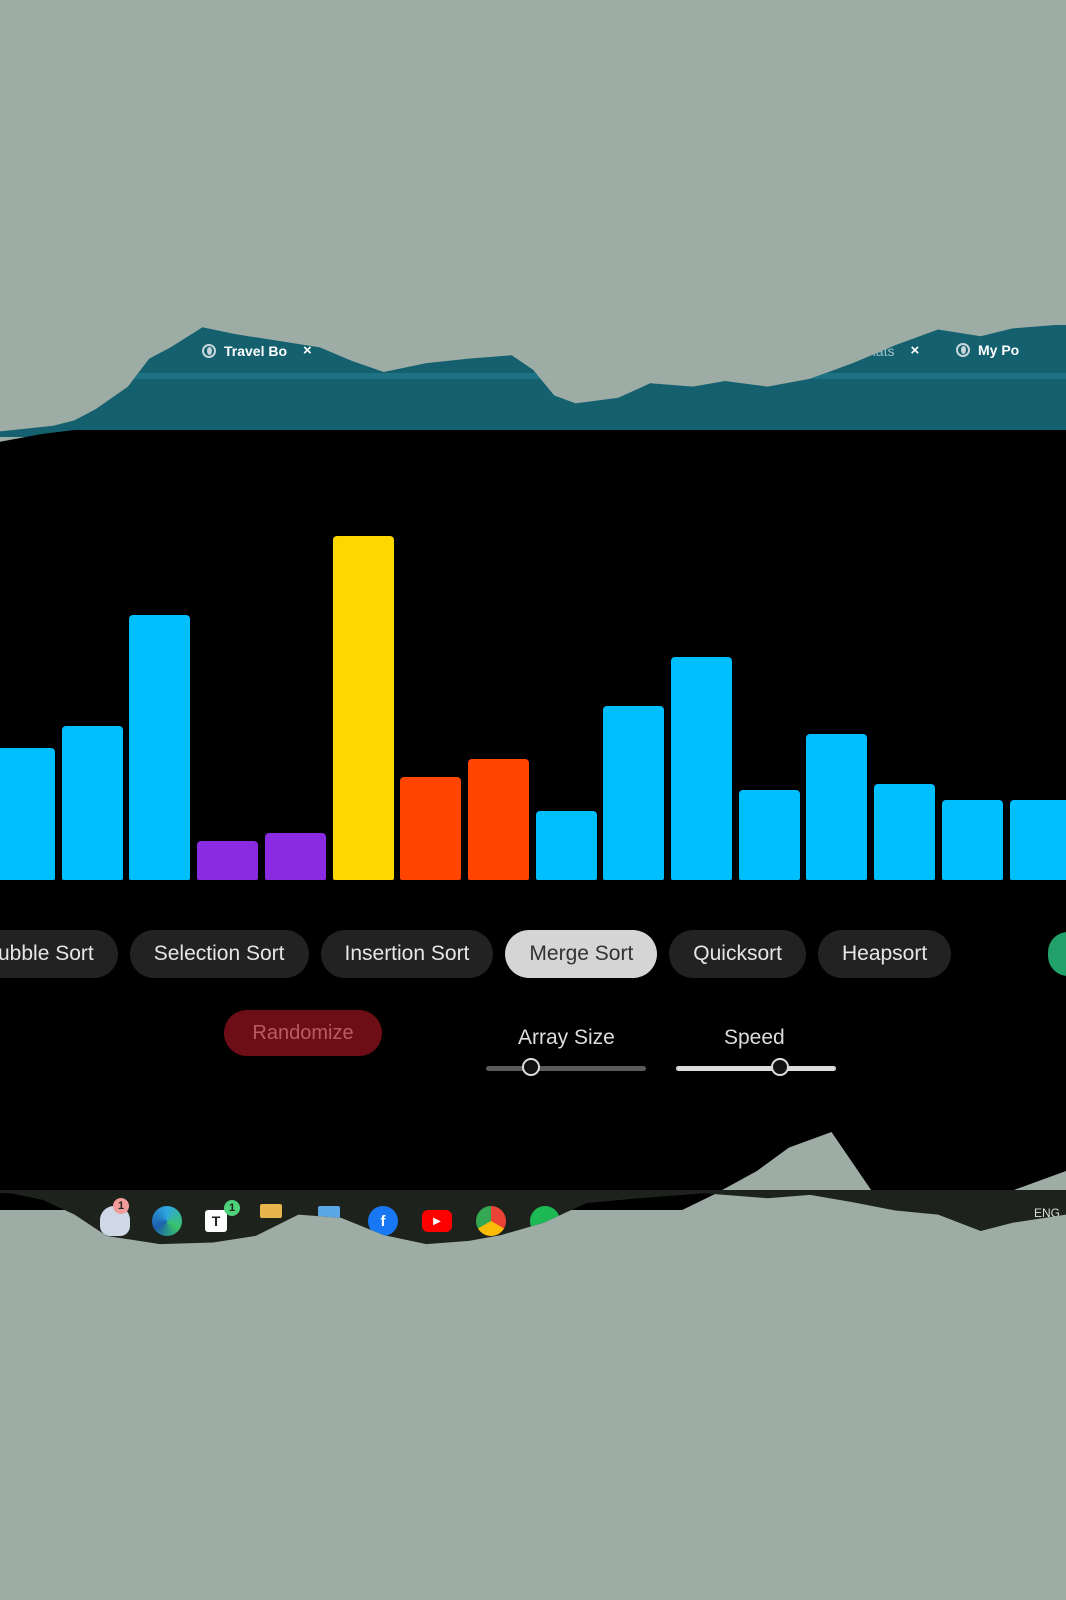 Image resolution: width=1066 pixels, height=1600 pixels. Describe the element at coordinates (566, 1037) in the screenshot. I see `array-size-label: Array Size` at that location.